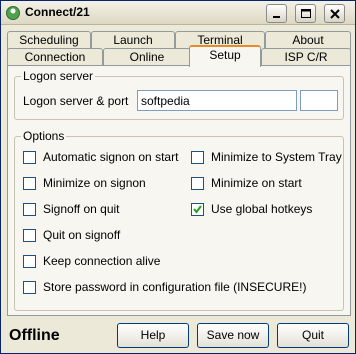  What do you see at coordinates (197, 183) in the screenshot?
I see `checkbox-minimize-on-start` at bounding box center [197, 183].